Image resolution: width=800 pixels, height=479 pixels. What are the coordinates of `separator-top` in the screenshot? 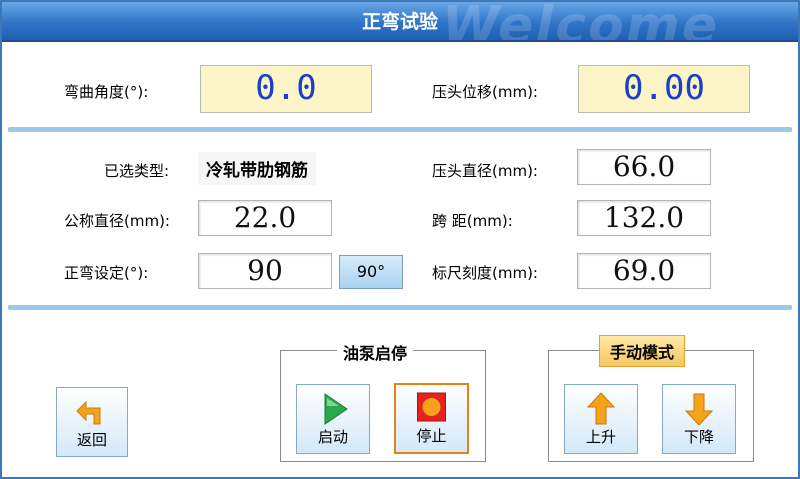 It's located at (400, 129).